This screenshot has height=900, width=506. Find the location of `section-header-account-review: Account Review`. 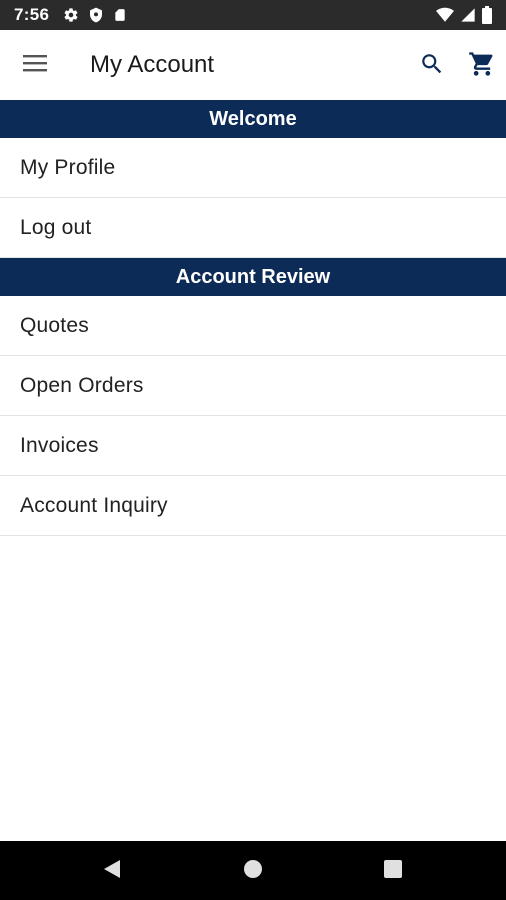

section-header-account-review: Account Review is located at coordinates (253, 277).